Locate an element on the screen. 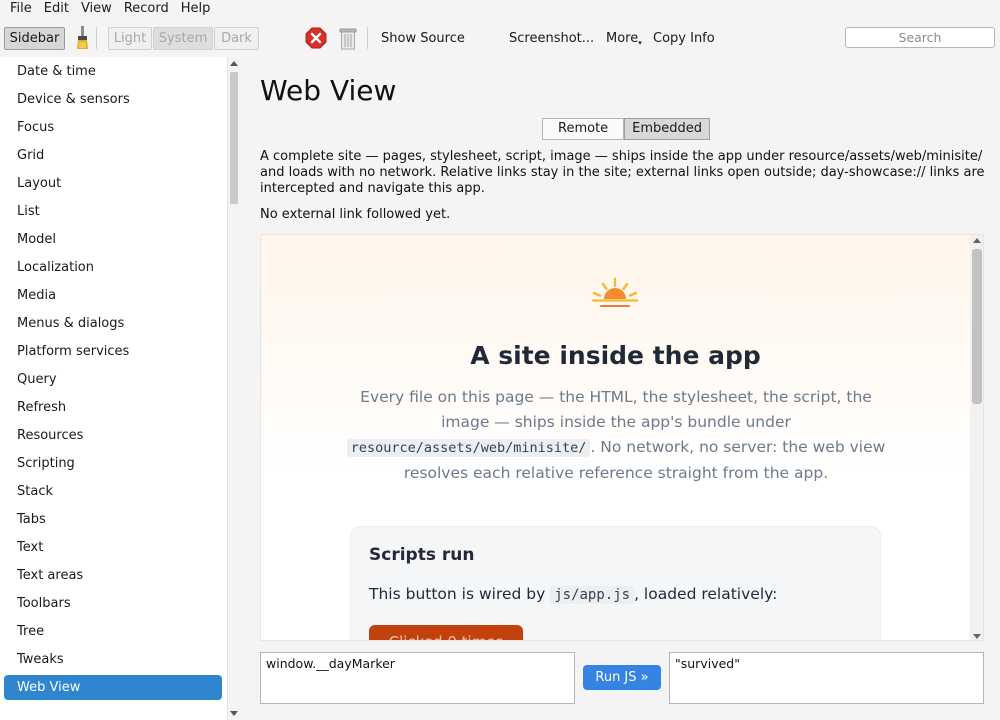 The width and height of the screenshot is (1000, 720). card-text-end: , loaded relatively: is located at coordinates (706, 594).